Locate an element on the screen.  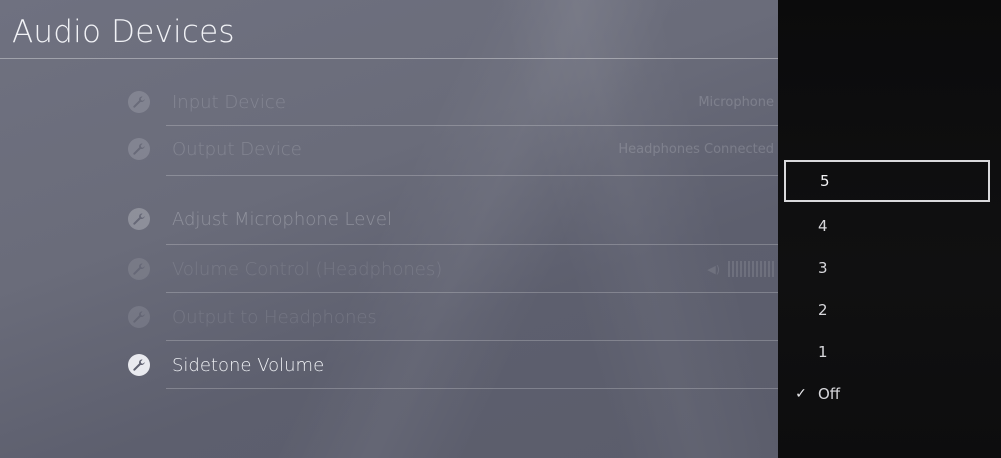
option-label: Off is located at coordinates (829, 394).